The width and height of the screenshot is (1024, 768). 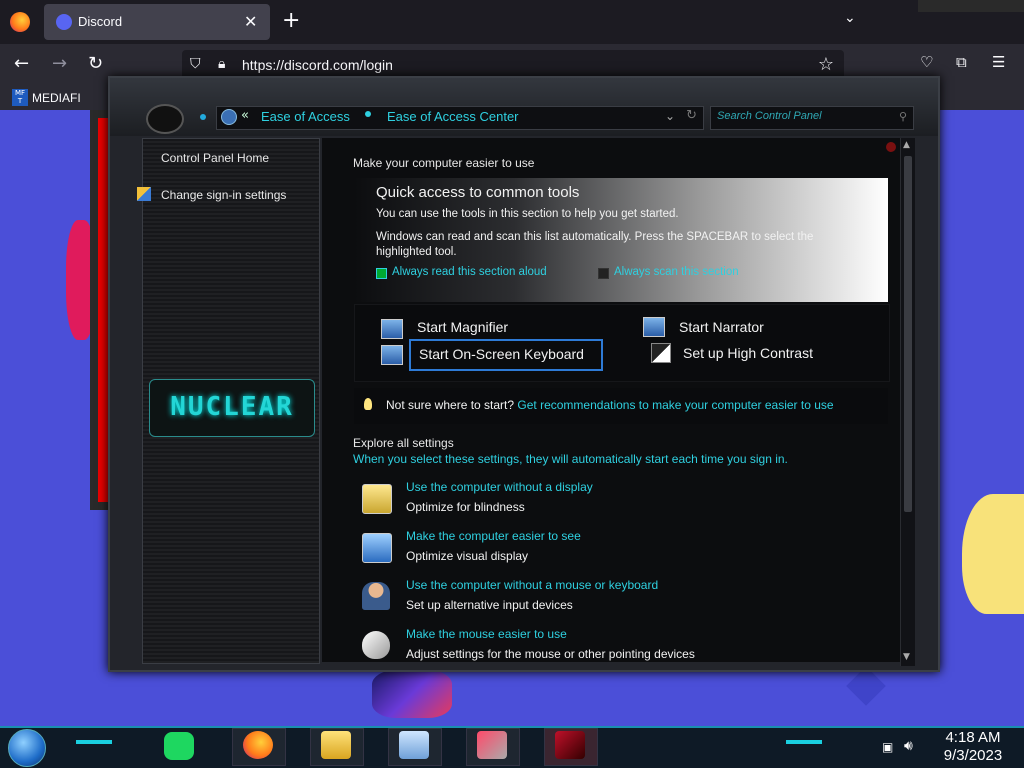 I want to click on background-sparkle, so click(x=866, y=686).